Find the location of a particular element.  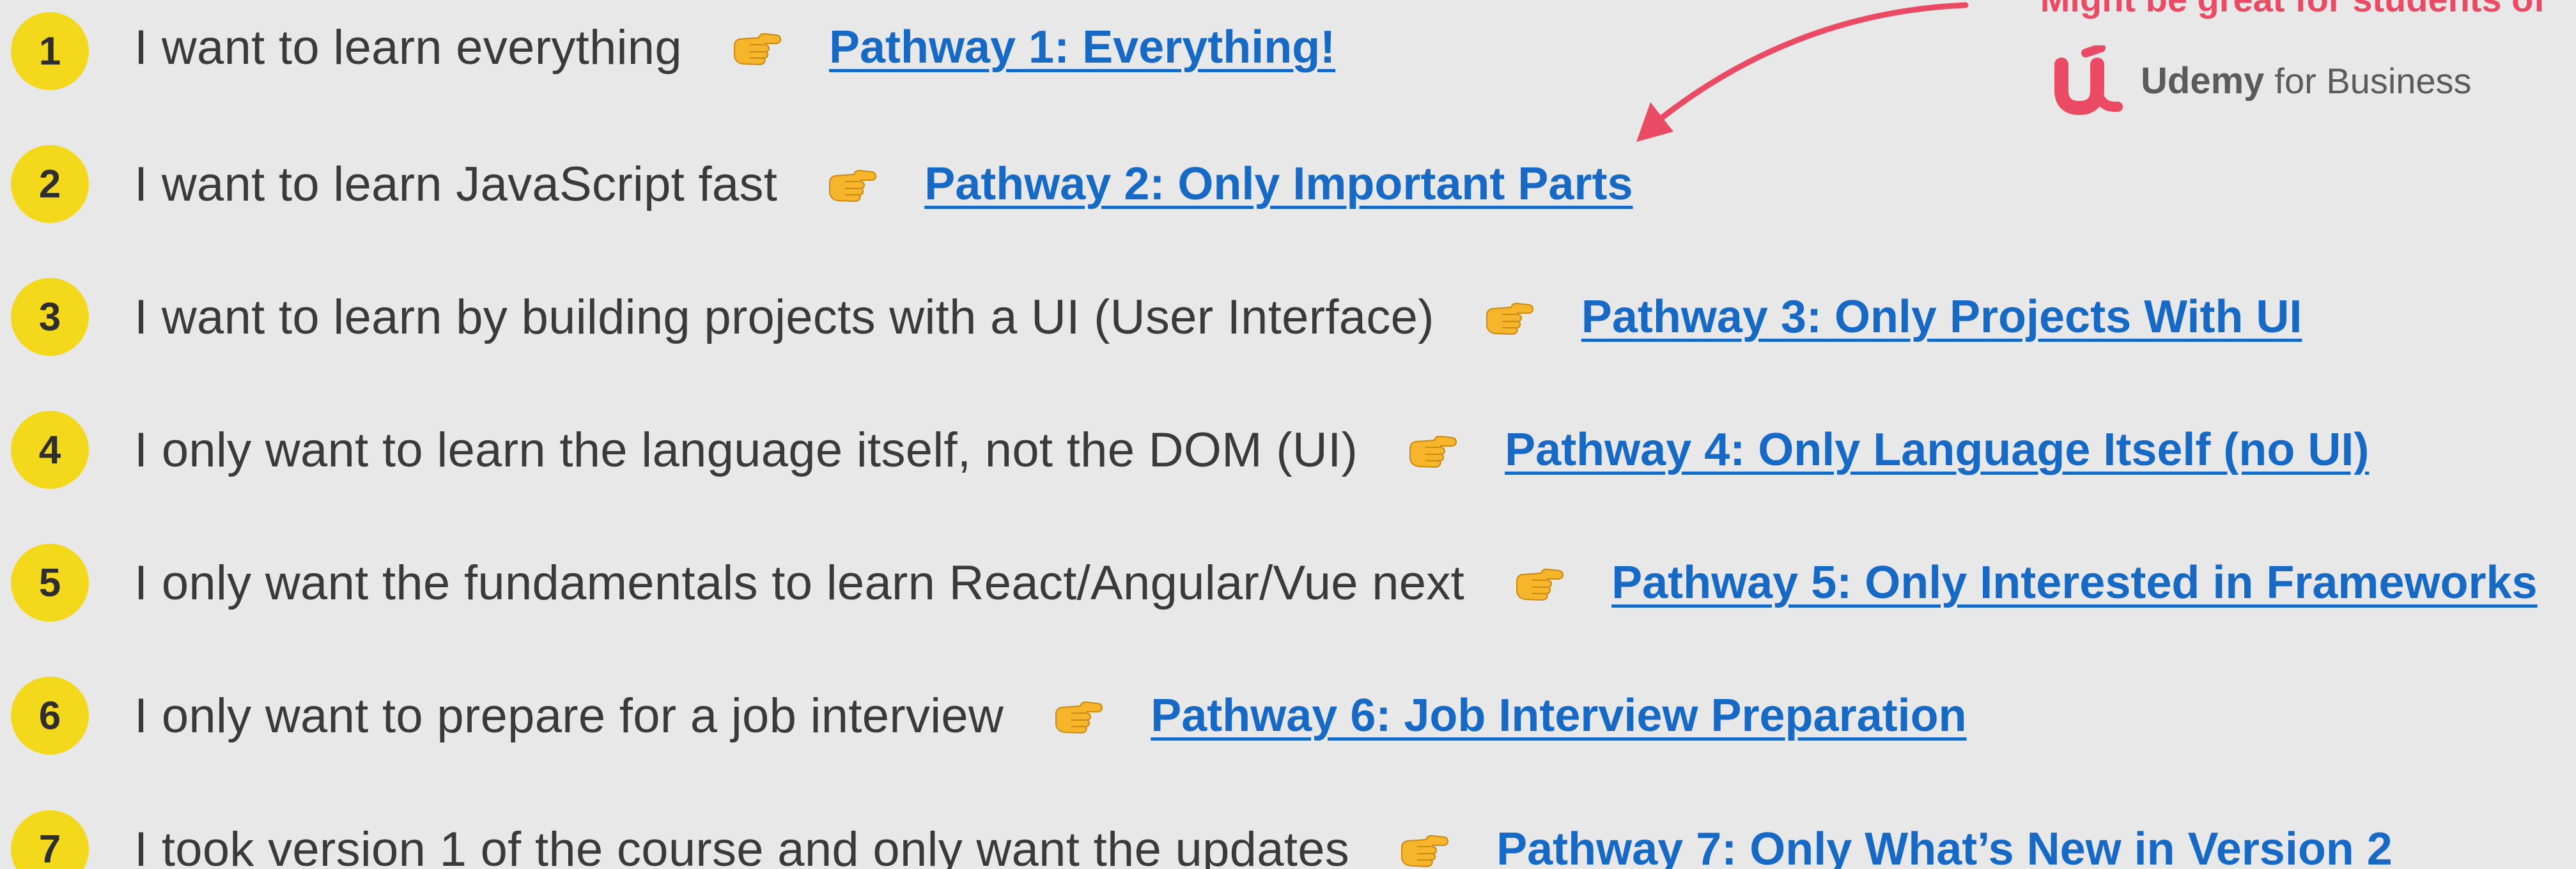

udemy-logo-word: Udemy is located at coordinates (2203, 80).